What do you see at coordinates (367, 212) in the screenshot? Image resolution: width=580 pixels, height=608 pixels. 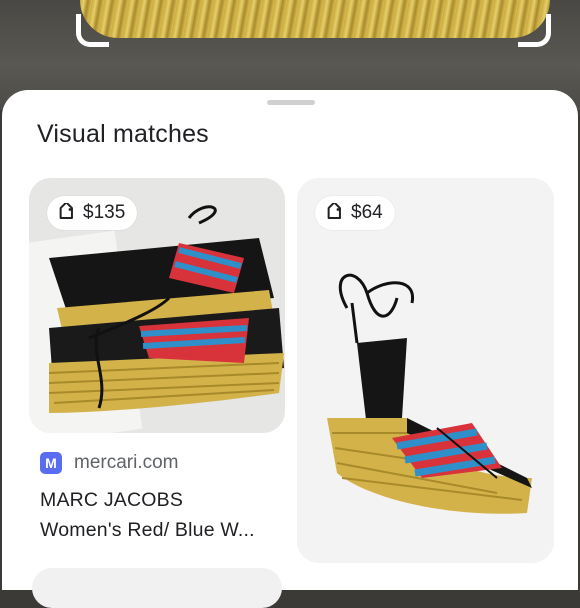 I see `price-label: $64` at bounding box center [367, 212].